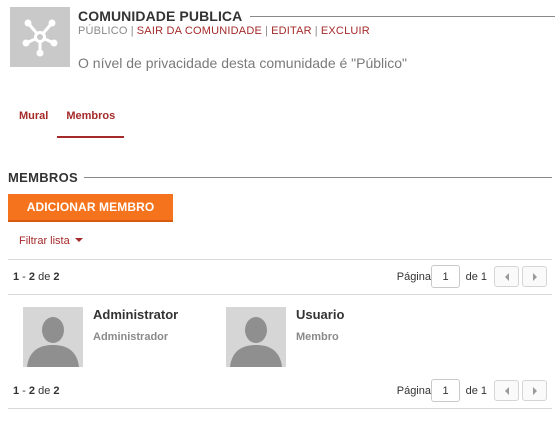 The width and height of the screenshot is (560, 434). I want to click on tab-membros: Membros, so click(91, 120).